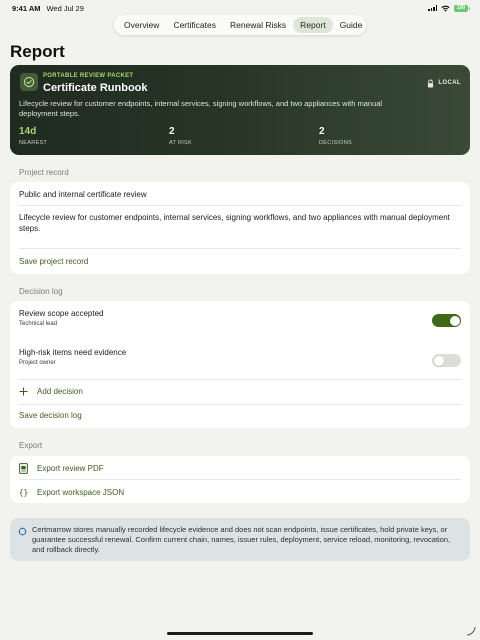 The image size is (480, 640). I want to click on save-decision-log-button: Save decision log, so click(240, 415).